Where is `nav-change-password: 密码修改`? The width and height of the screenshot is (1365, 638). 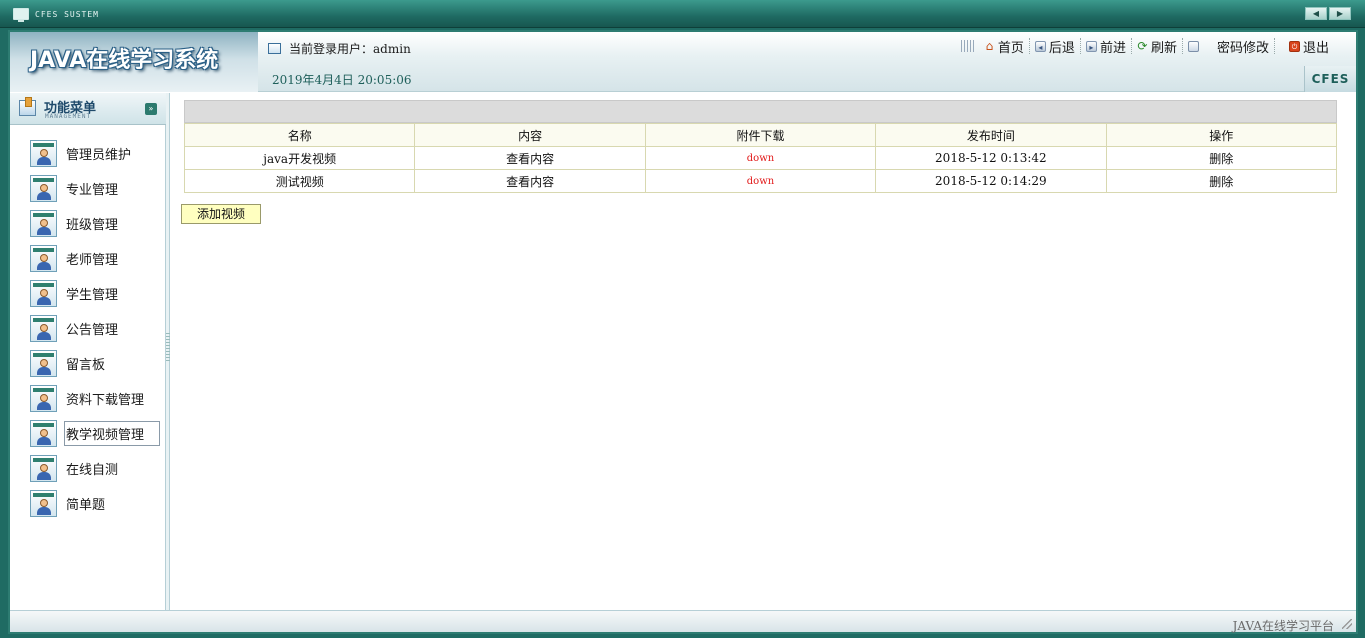 nav-change-password: 密码修改 is located at coordinates (1229, 47).